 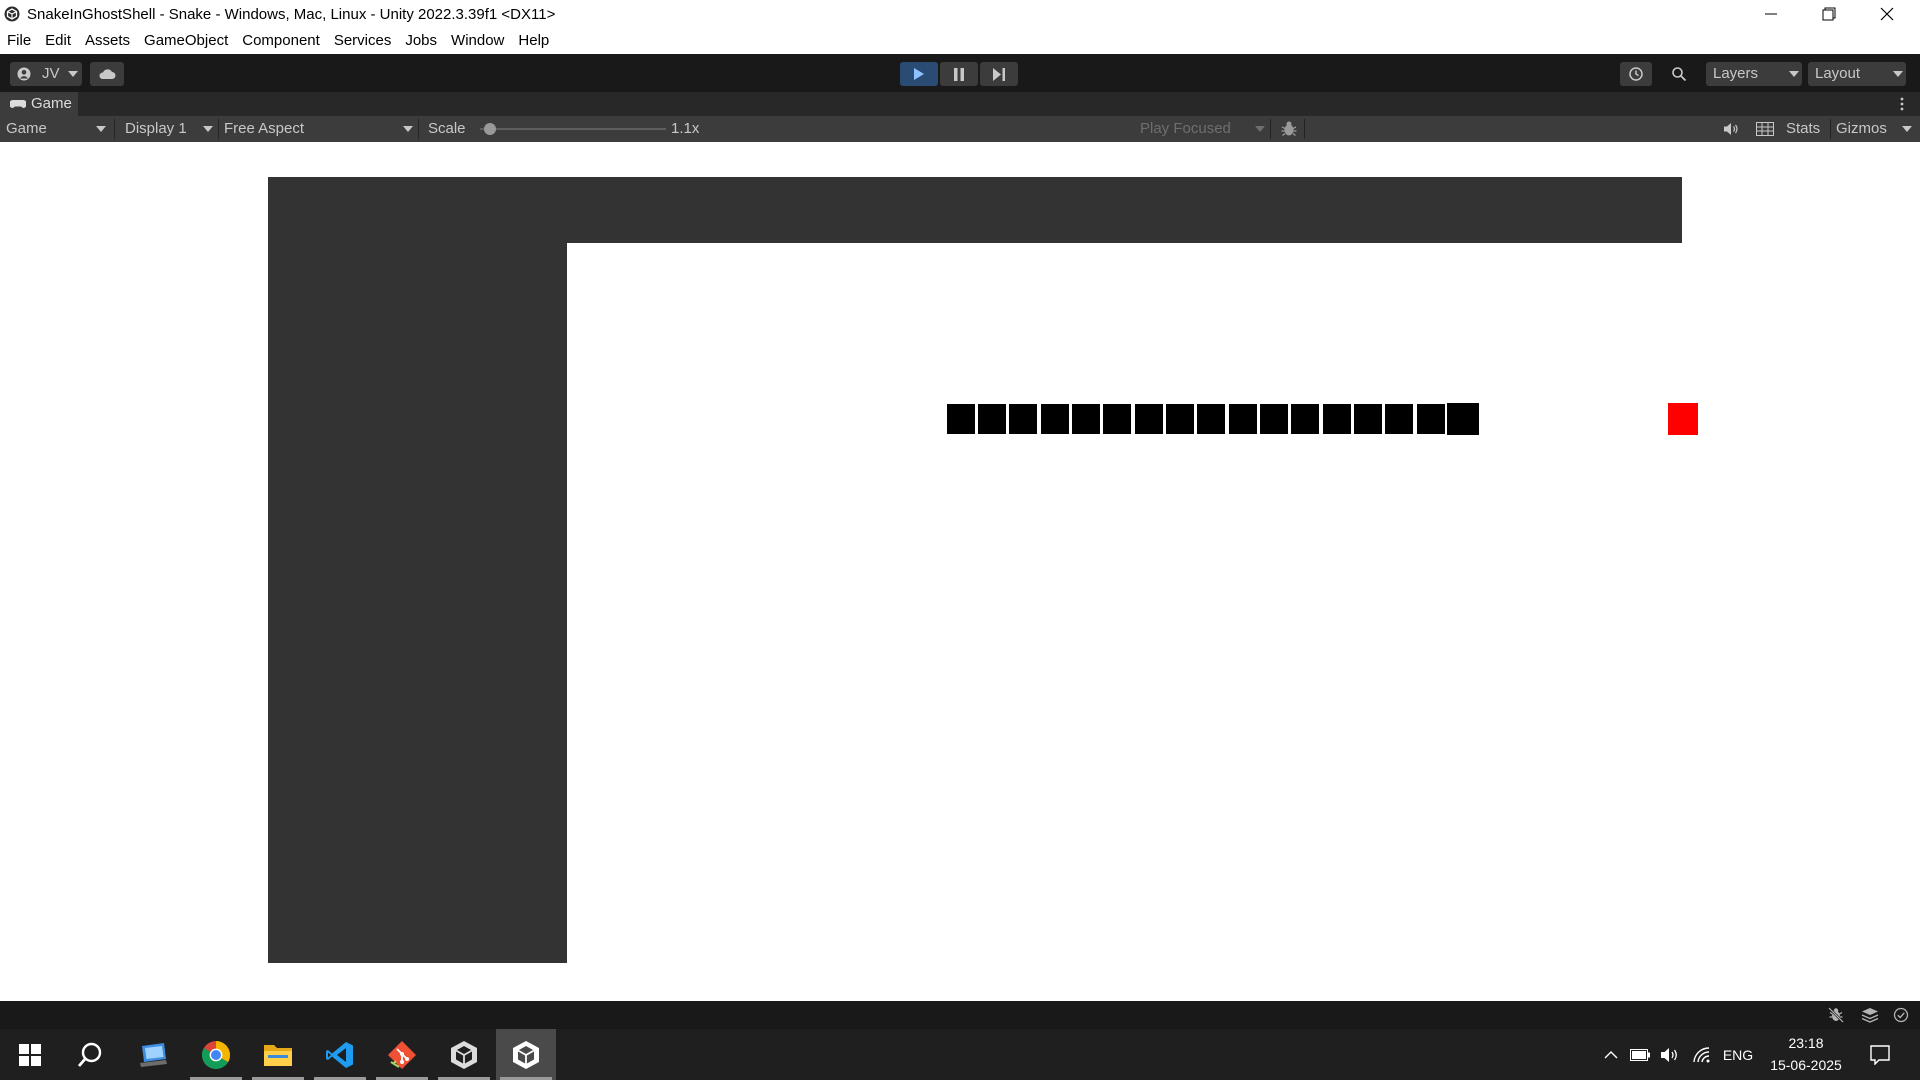 I want to click on search-icon, so click(x=1679, y=74).